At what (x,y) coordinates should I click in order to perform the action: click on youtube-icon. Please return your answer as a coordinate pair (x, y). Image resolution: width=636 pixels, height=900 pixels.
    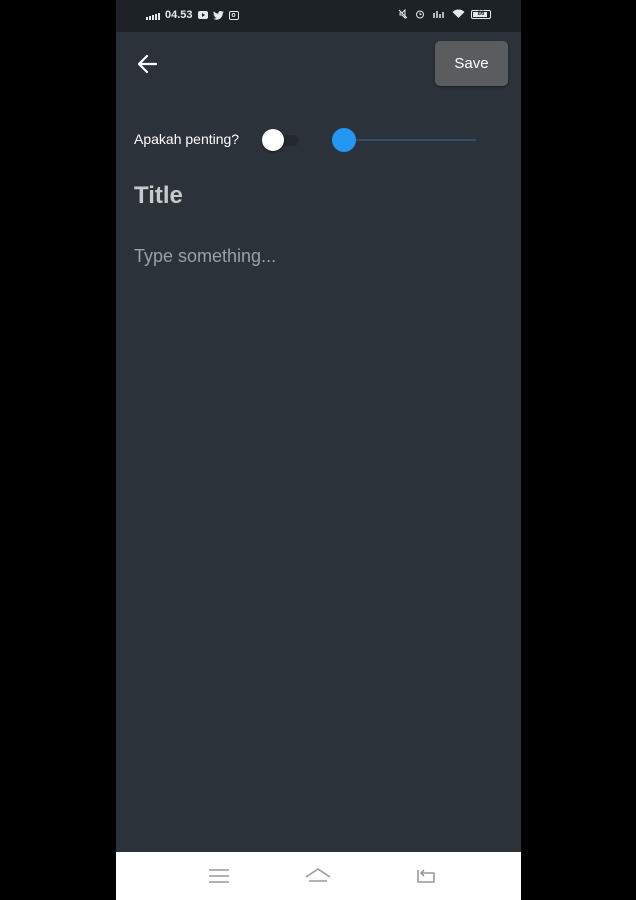
    Looking at the image, I should click on (202, 15).